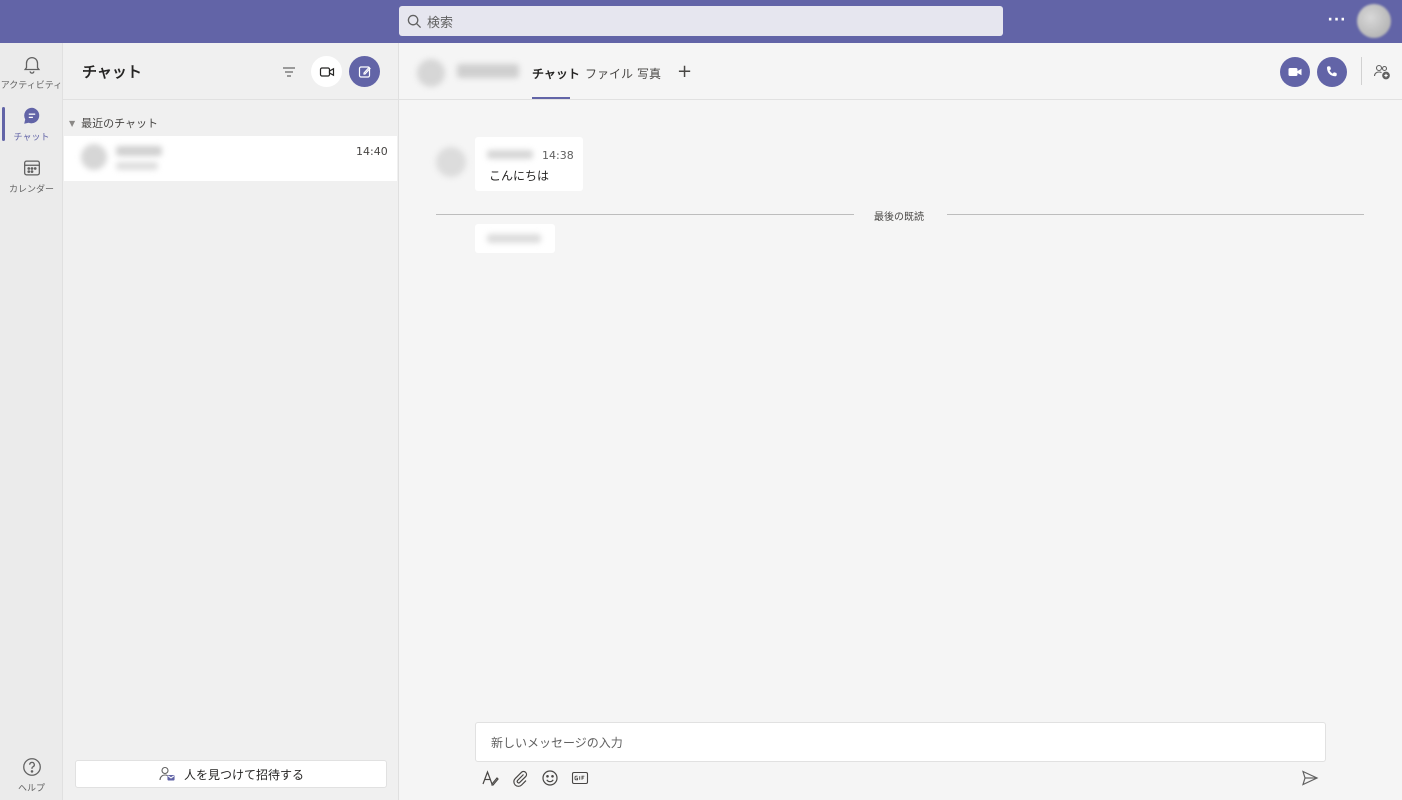 This screenshot has width=1402, height=800. I want to click on rail-label: ヘルプ, so click(31, 789).